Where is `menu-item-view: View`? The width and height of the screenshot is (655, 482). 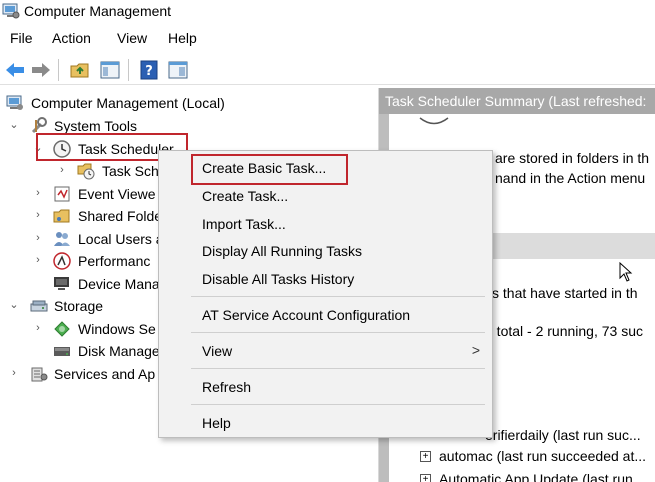
menu-item-view: View is located at coordinates (217, 351).